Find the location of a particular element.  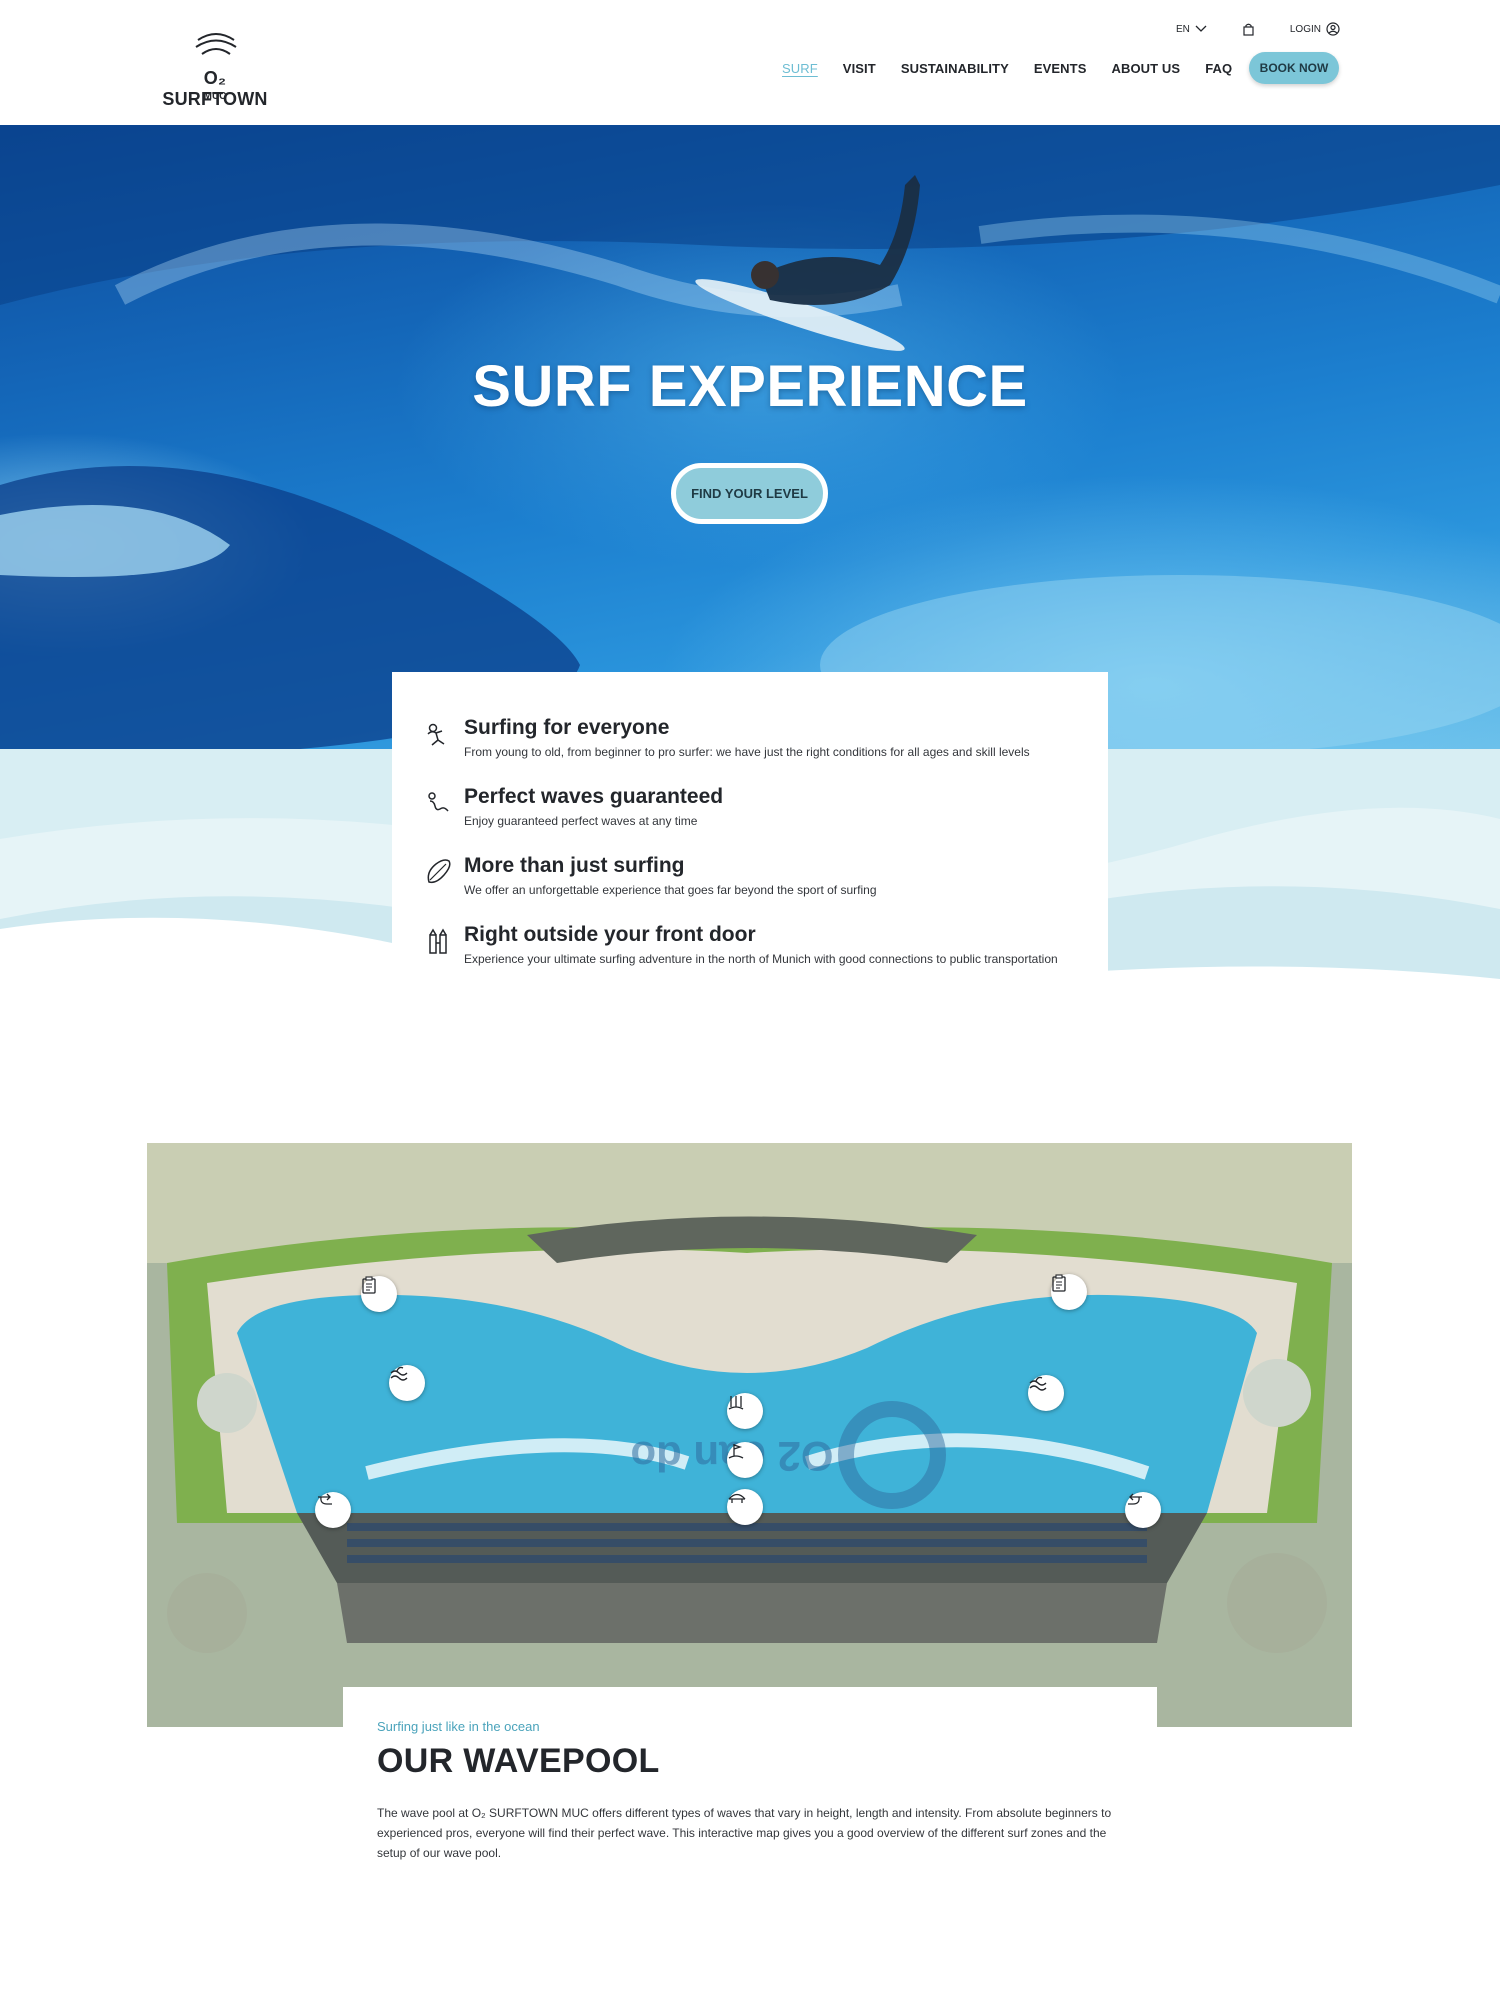

section-eyebrow: Surfing just like in the ocean is located at coordinates (458, 1726).